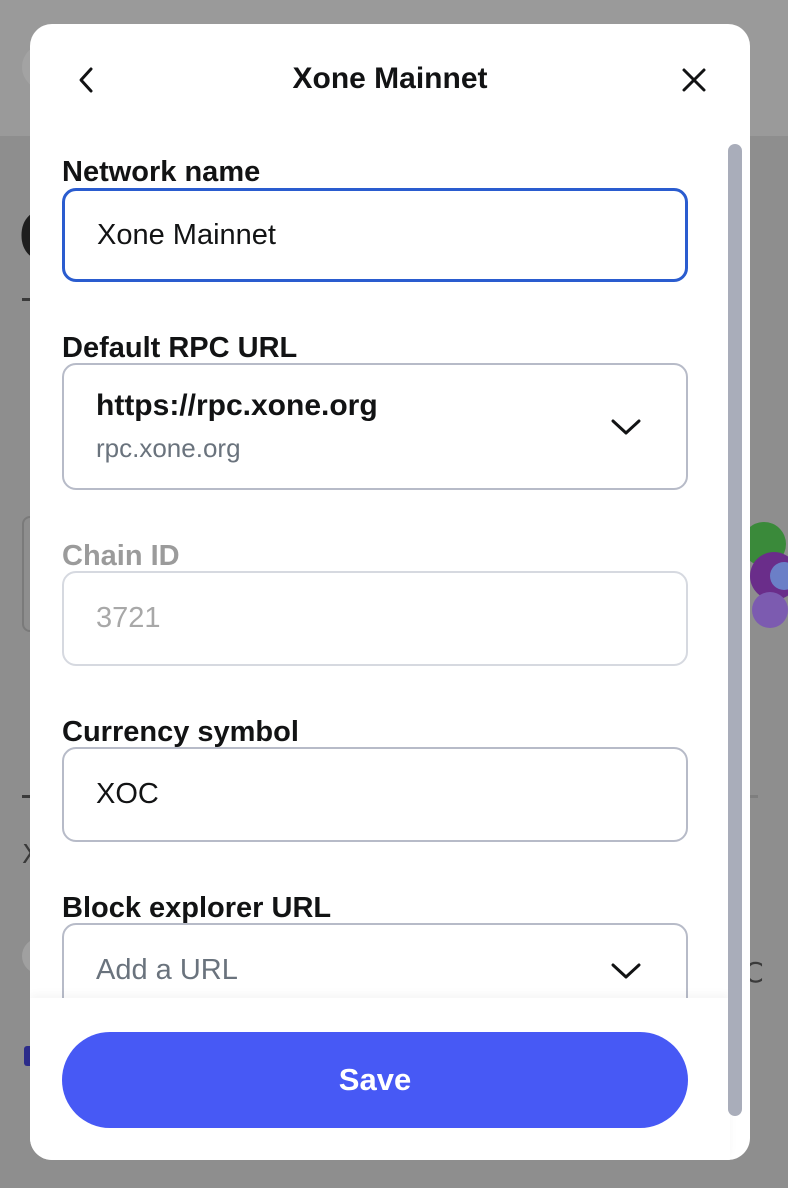 The width and height of the screenshot is (788, 1188). Describe the element at coordinates (168, 448) in the screenshot. I see `rpc-url-subtext: rpc.xone.org` at that location.